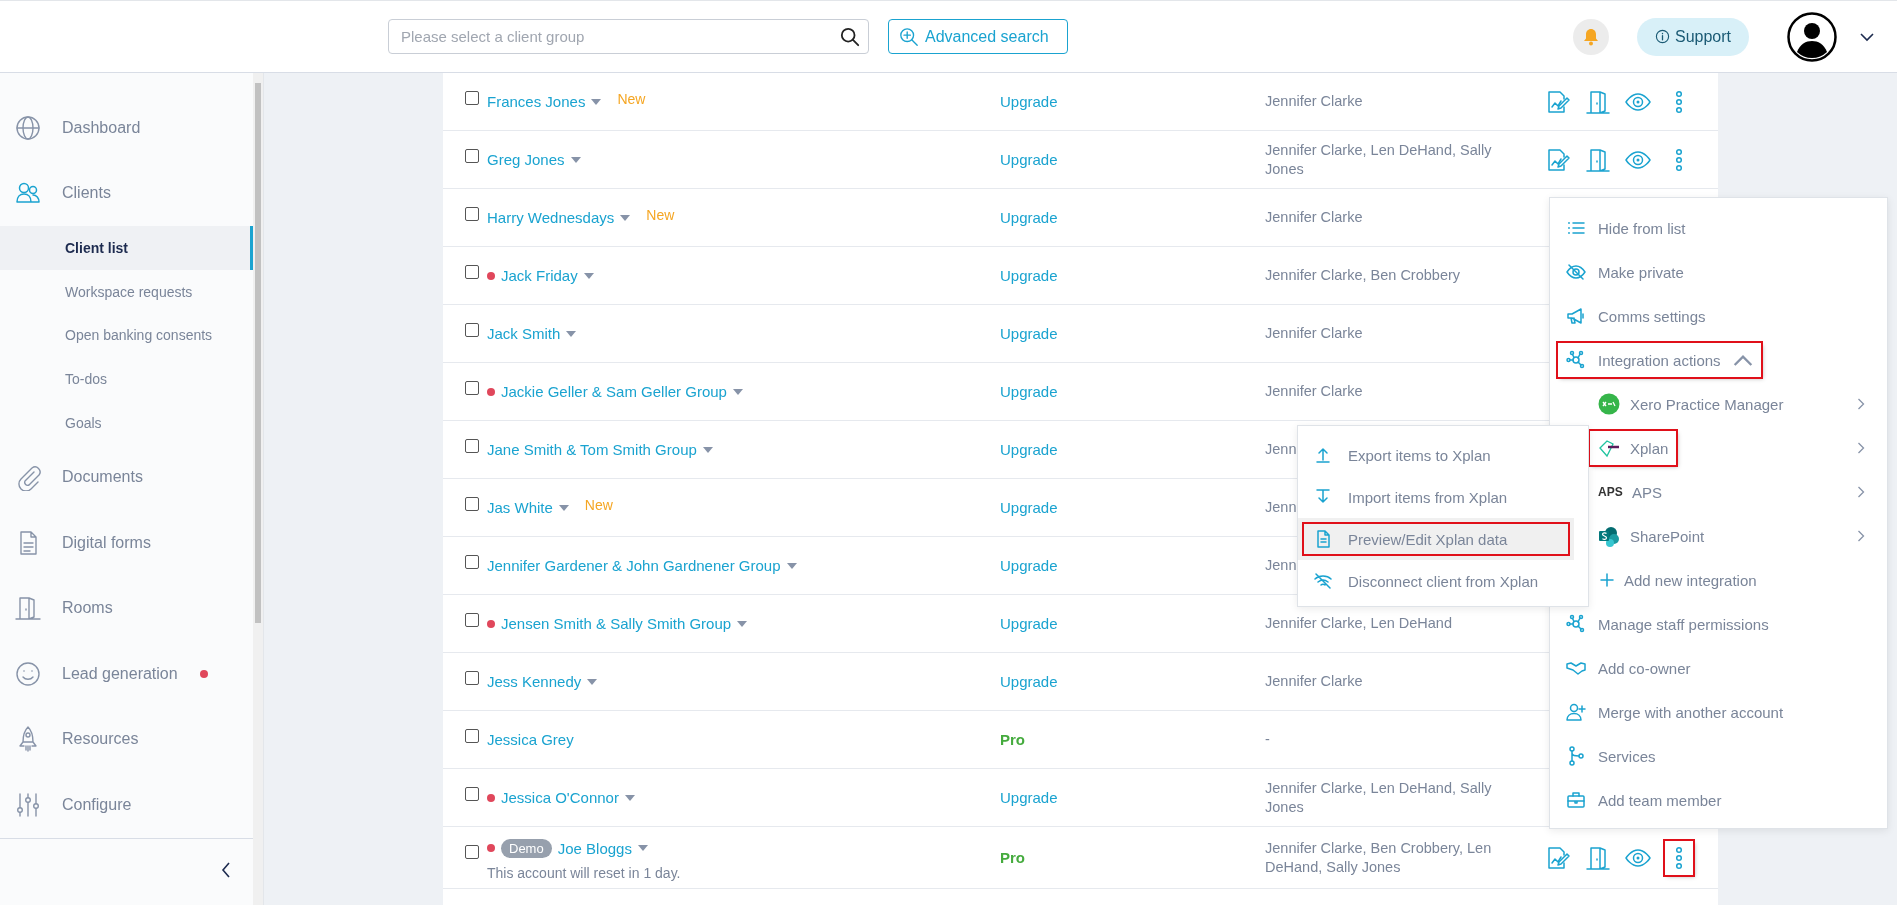 The width and height of the screenshot is (1897, 906). I want to click on search-bar: Please select a client group, so click(628, 36).